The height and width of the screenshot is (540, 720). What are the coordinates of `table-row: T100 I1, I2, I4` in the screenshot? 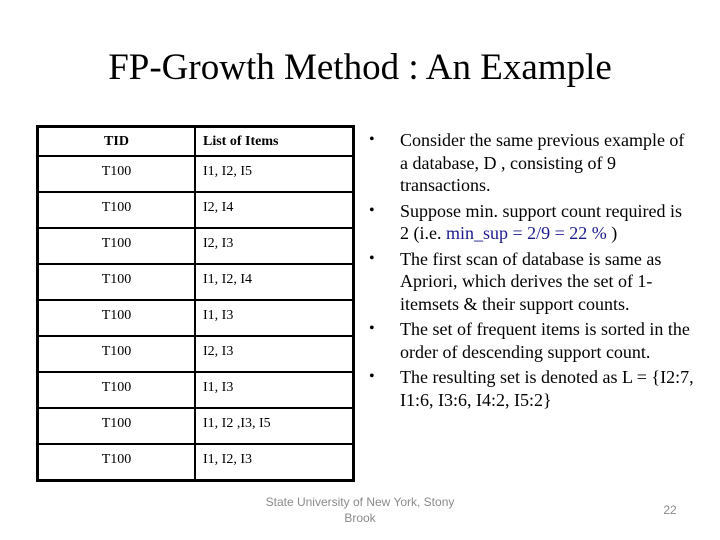 It's located at (195, 282).